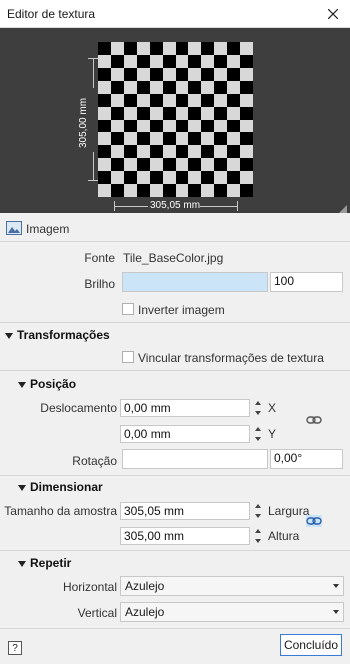 Image resolution: width=350 pixels, height=664 pixels. Describe the element at coordinates (185, 434) in the screenshot. I see `offset-y-input: 0,00 mm` at that location.